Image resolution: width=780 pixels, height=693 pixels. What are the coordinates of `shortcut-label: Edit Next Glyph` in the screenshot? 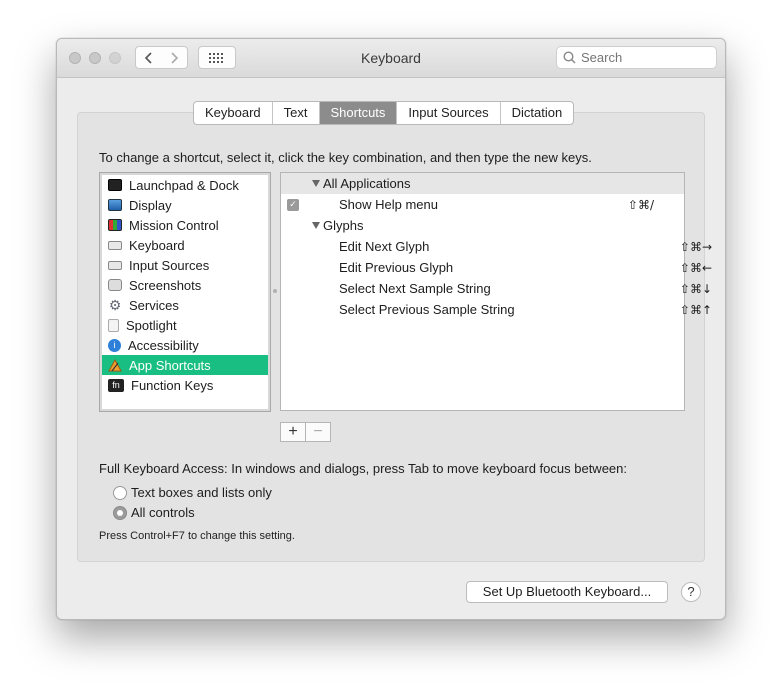 It's located at (384, 246).